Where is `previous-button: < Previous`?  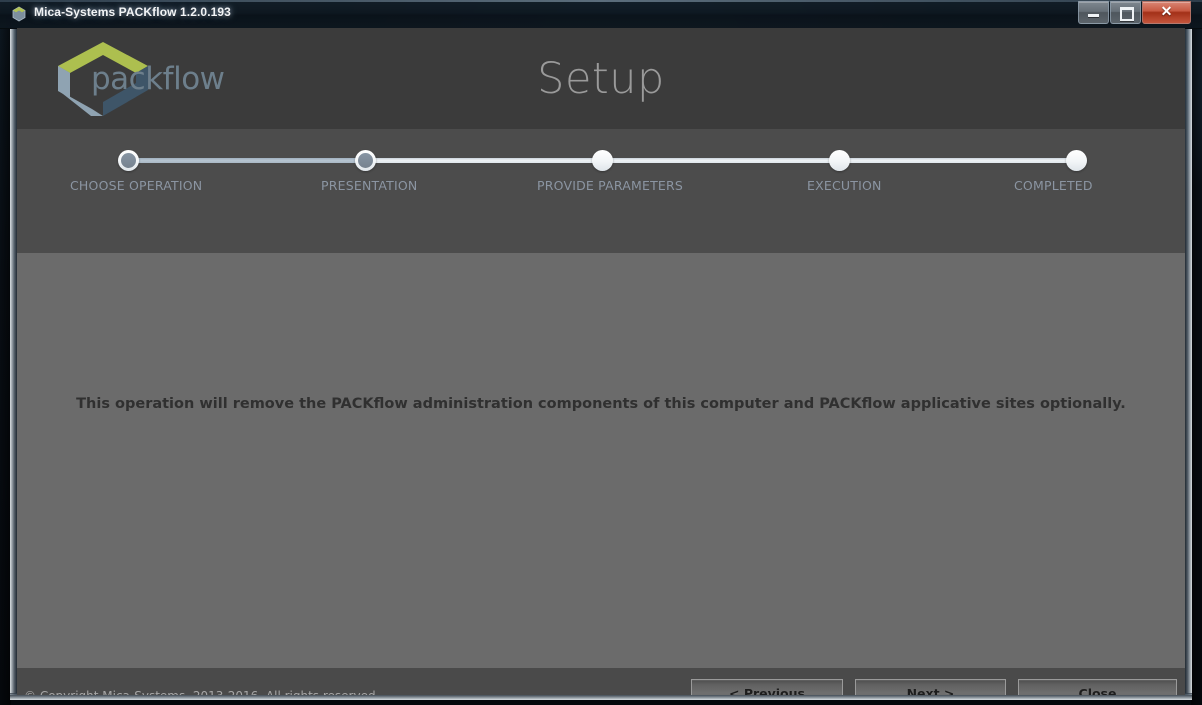 previous-button: < Previous is located at coordinates (767, 687).